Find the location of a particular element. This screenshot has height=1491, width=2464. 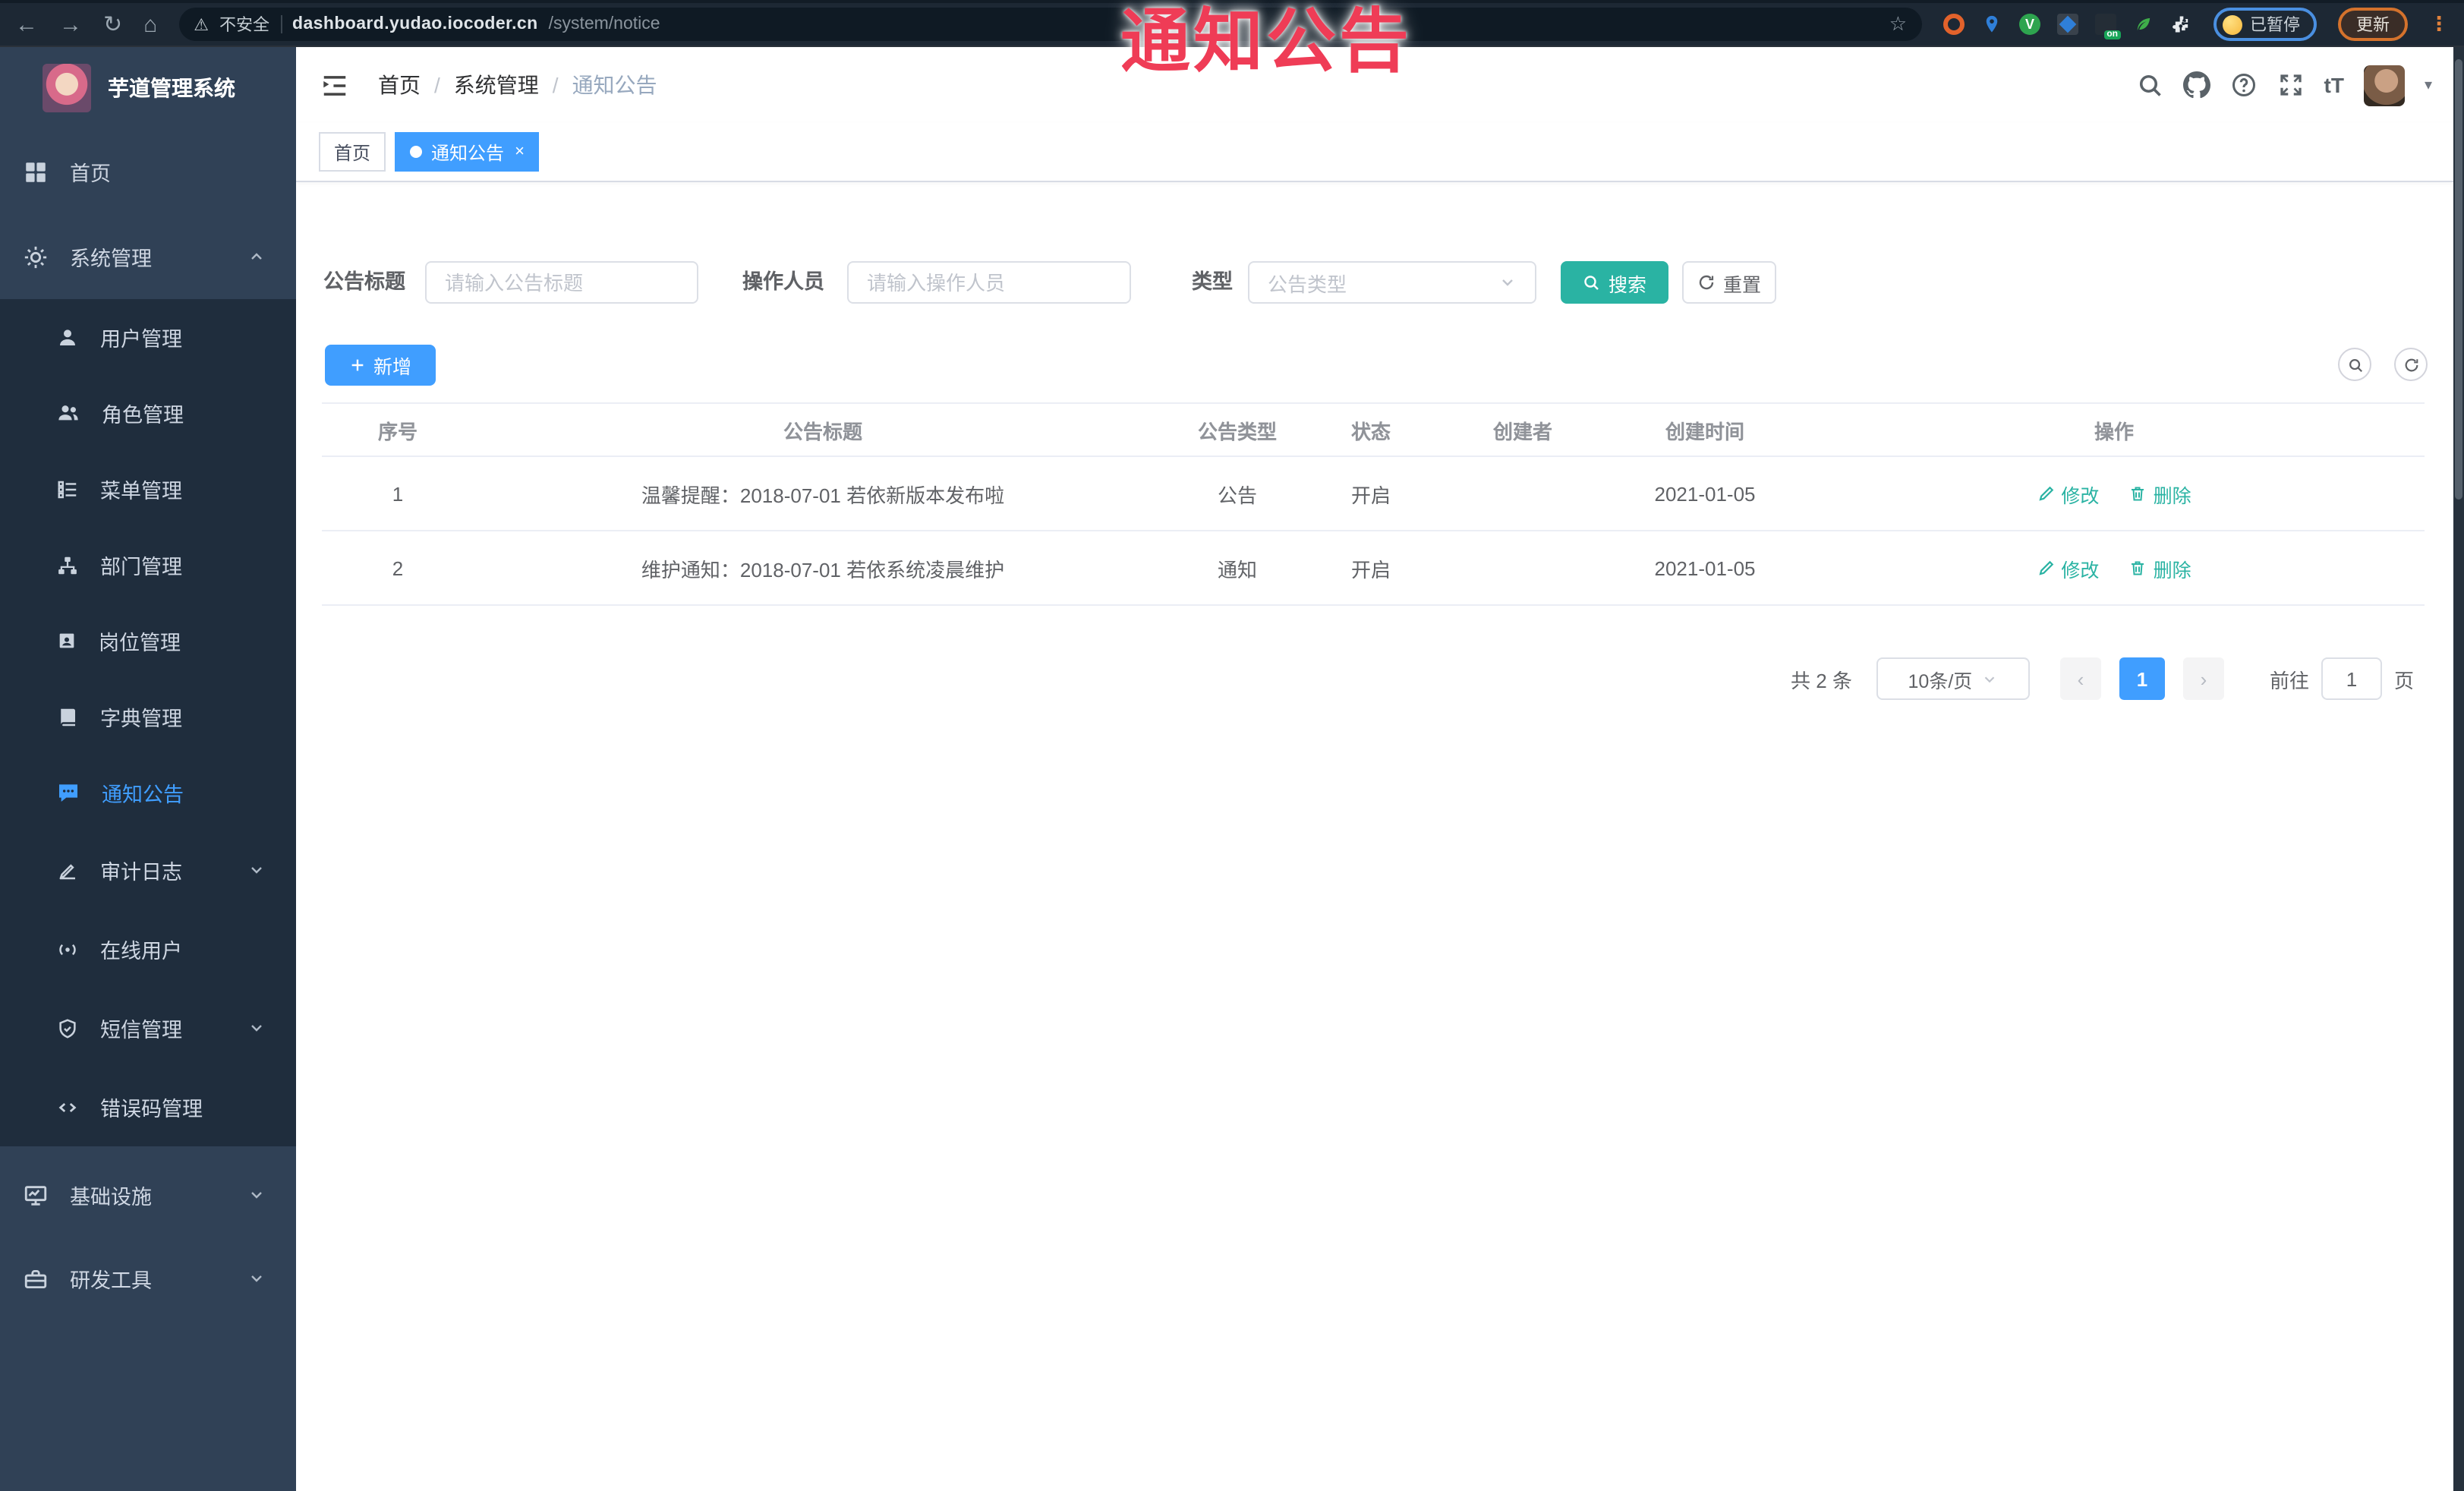

profile-paused-chip: 已暂停 is located at coordinates (2265, 24).